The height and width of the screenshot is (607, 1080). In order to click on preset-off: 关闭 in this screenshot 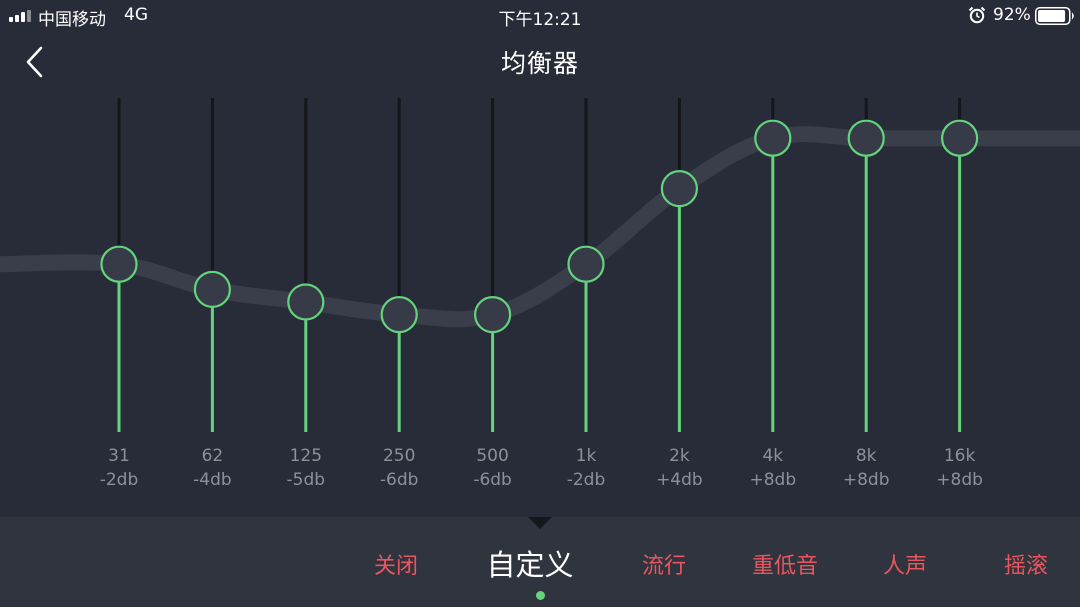, I will do `click(396, 564)`.